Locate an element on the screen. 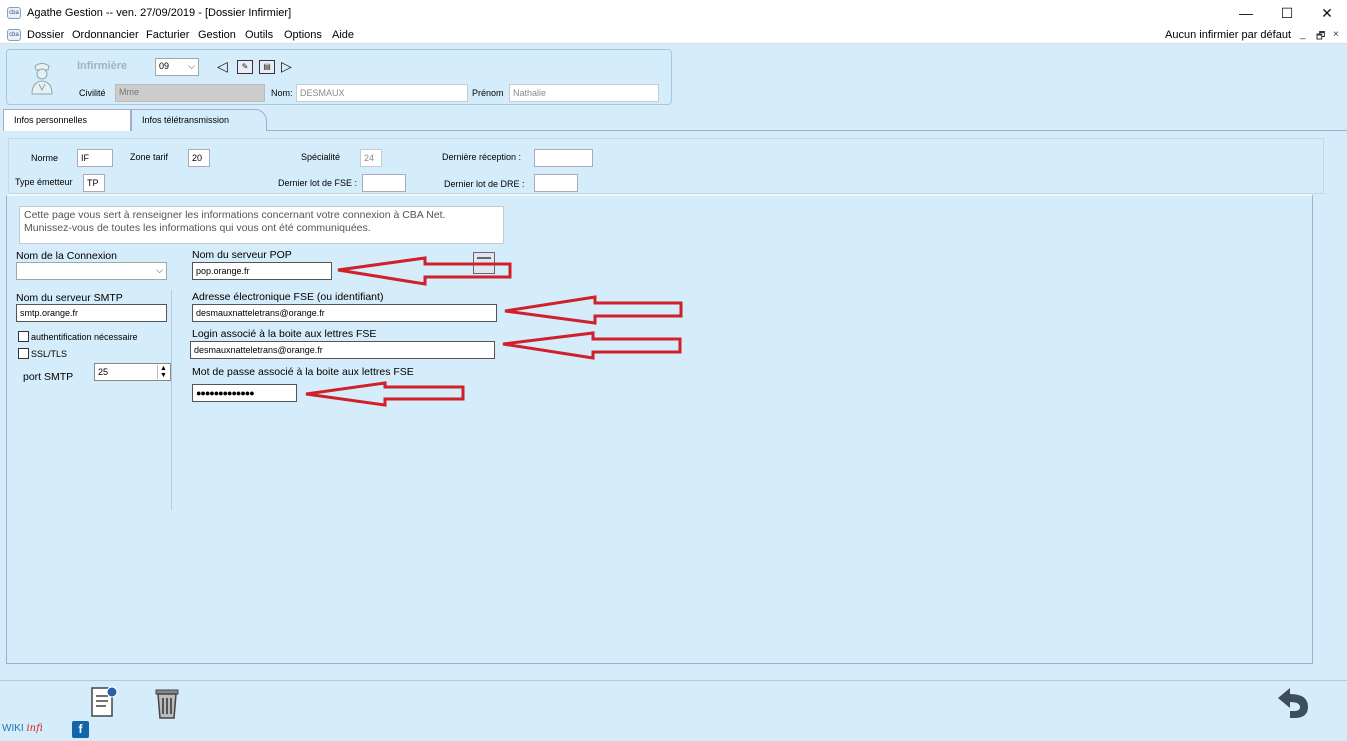  wiki-infi-link: WIKI infi is located at coordinates (22, 728).